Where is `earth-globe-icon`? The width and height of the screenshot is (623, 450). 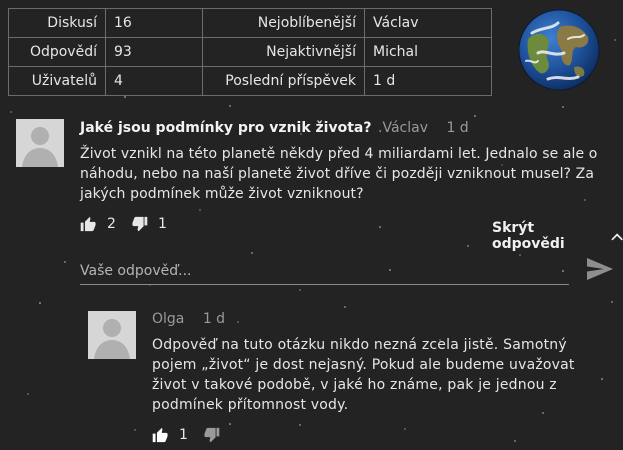
earth-globe-icon is located at coordinates (559, 50).